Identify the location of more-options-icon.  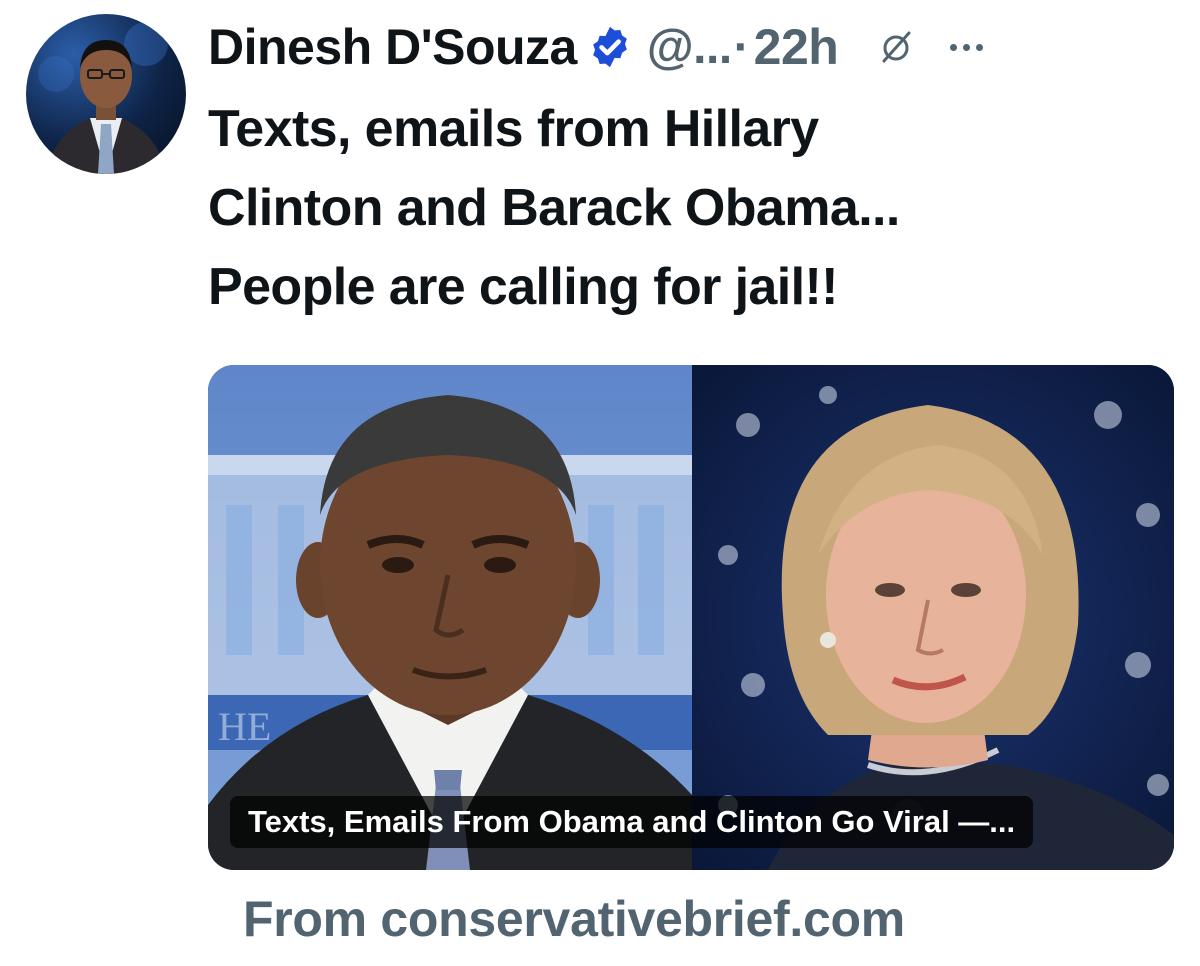
(967, 47).